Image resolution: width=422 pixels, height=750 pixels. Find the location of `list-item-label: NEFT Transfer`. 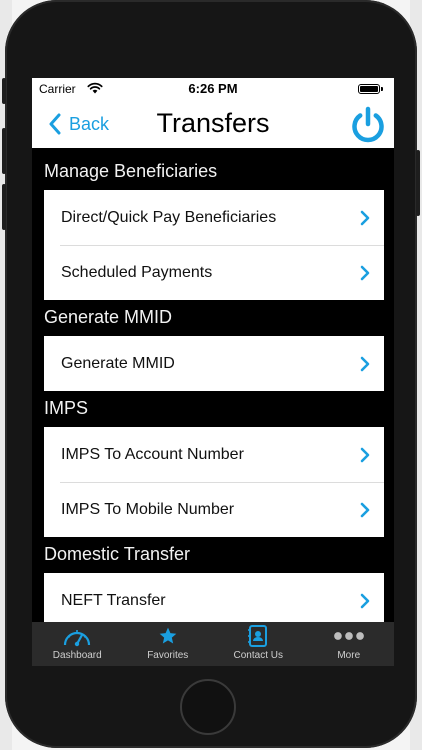

list-item-label: NEFT Transfer is located at coordinates (113, 600).